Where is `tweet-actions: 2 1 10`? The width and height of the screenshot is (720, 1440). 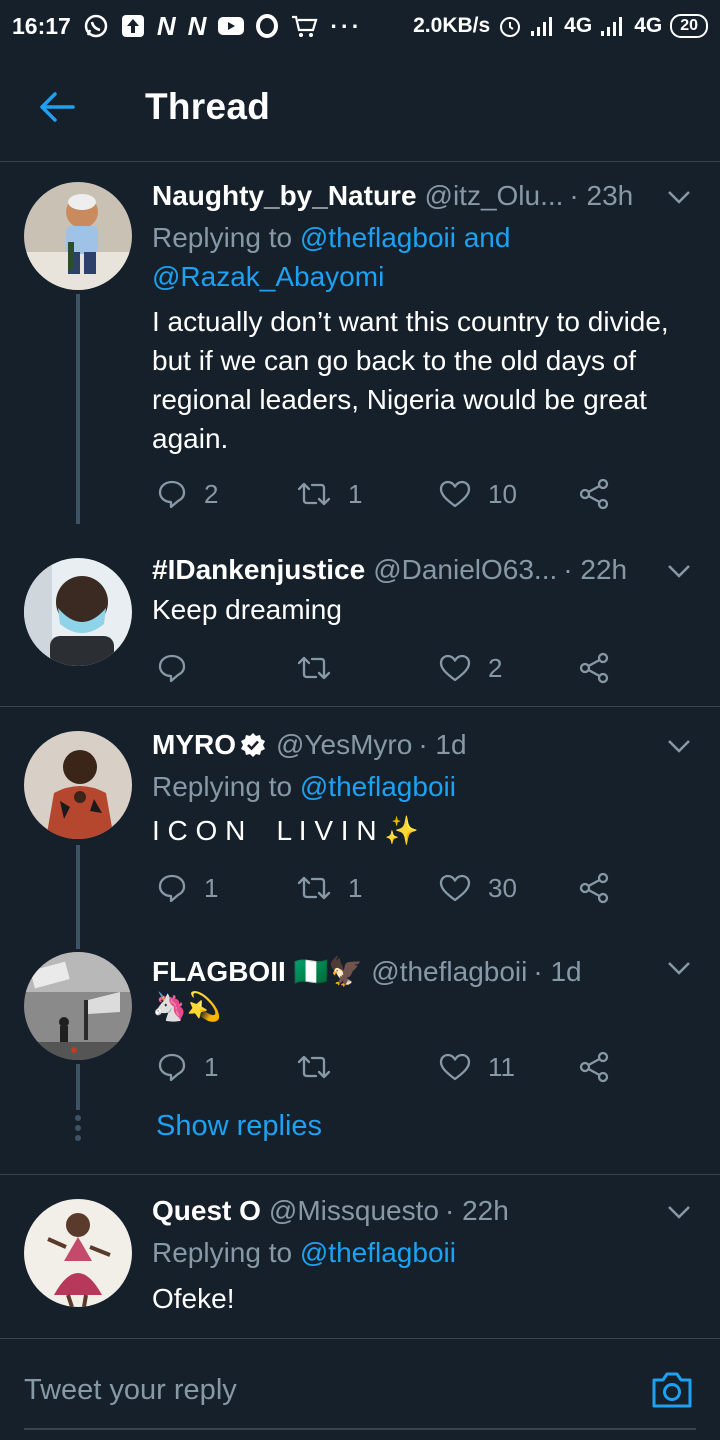 tweet-actions: 2 1 10 is located at coordinates (392, 494).